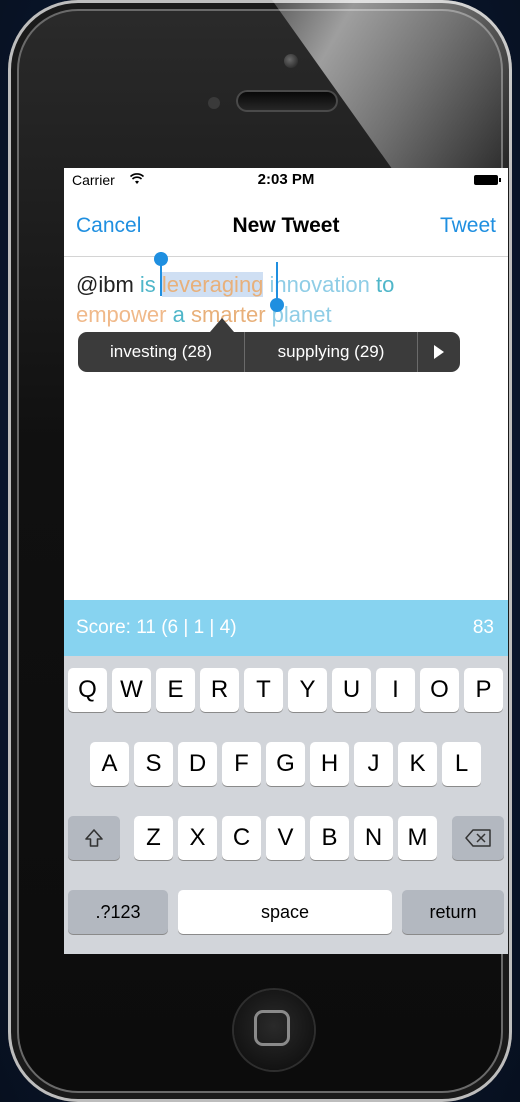  I want to click on tweet-line-2: empower a smarter planet, so click(286, 315).